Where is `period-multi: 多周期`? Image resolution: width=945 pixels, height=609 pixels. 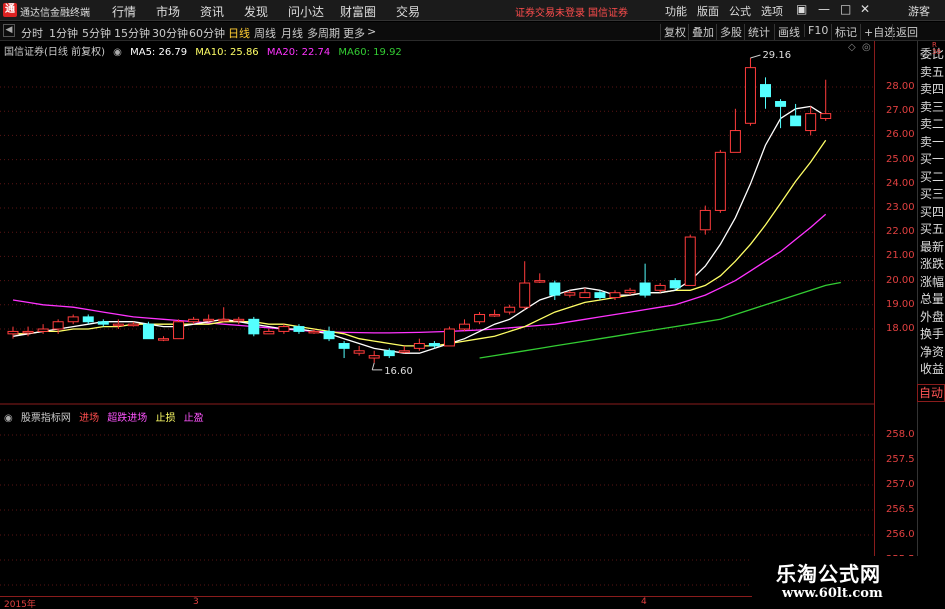 period-multi: 多周期 is located at coordinates (323, 33).